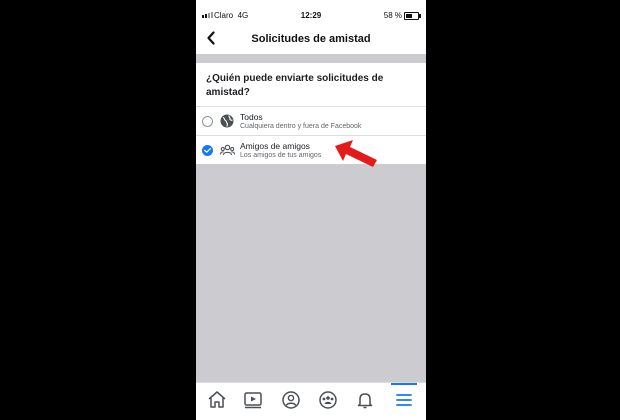 This screenshot has height=420, width=620. Describe the element at coordinates (392, 15) in the screenshot. I see `battery-percent: 58 %` at that location.